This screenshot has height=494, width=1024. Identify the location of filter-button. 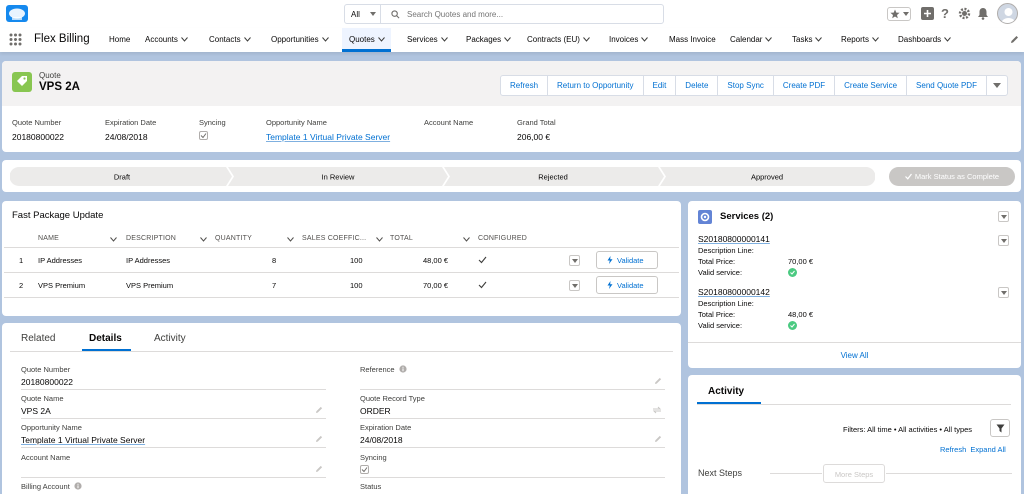
(1000, 428).